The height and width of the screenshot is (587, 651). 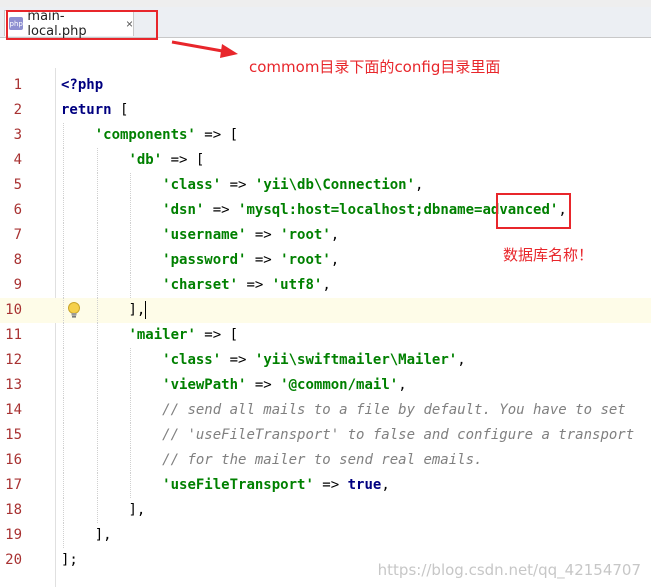 What do you see at coordinates (145, 135) in the screenshot?
I see `code-token: 'components'` at bounding box center [145, 135].